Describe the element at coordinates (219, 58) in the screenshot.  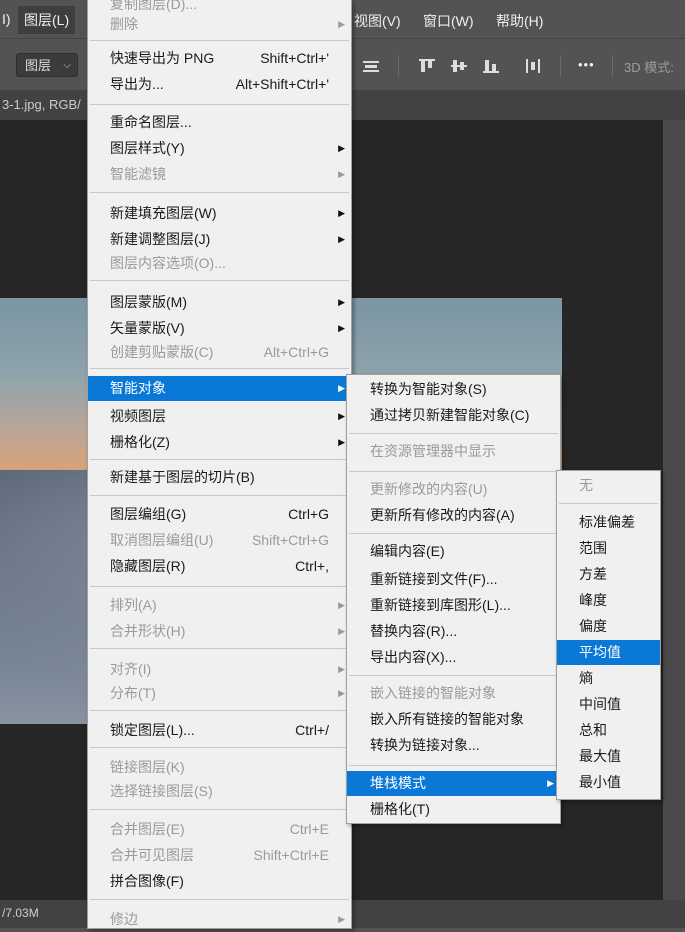
I see `layer-menu-item: 快速导出为 PNG Shift+Ctrl+'` at that location.